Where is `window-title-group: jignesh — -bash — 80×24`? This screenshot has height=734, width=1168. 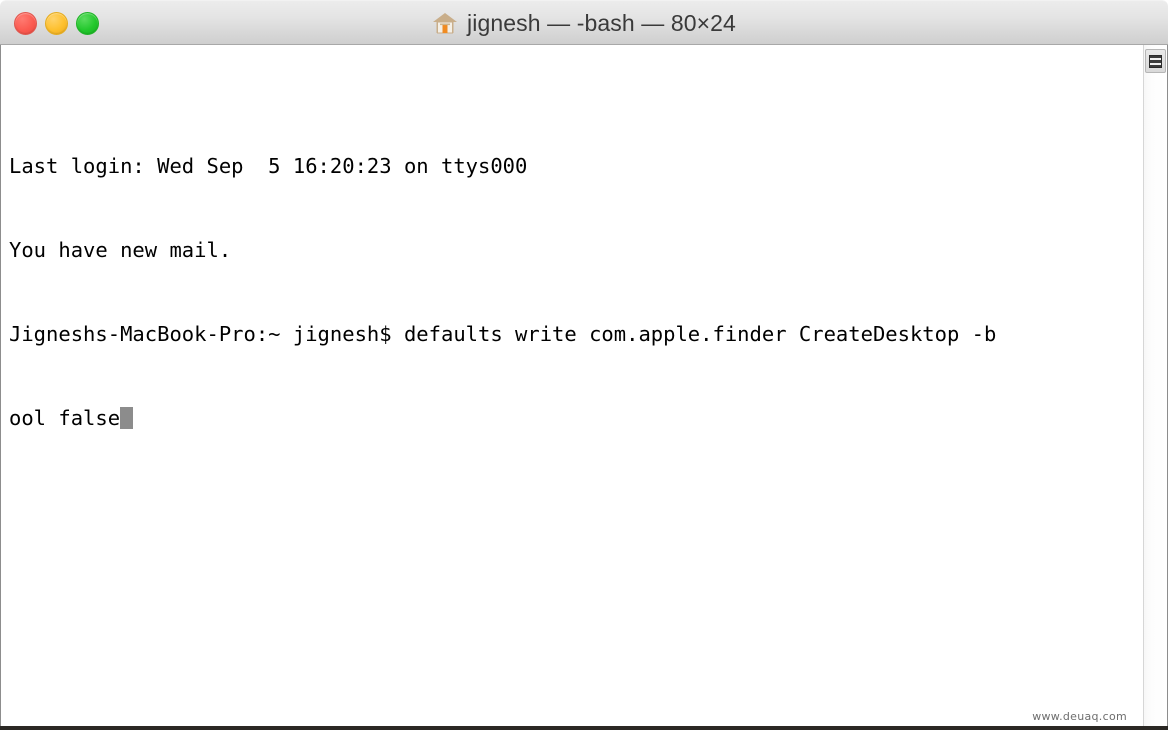 window-title-group: jignesh — -bash — 80×24 is located at coordinates (584, 23).